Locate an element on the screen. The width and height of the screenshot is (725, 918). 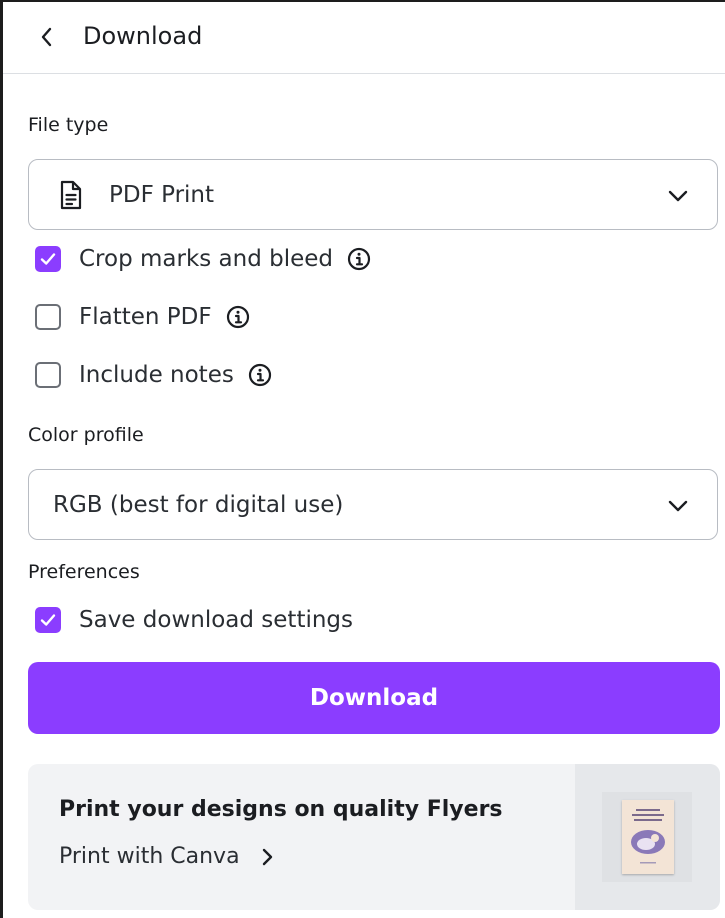
chevron-left-icon is located at coordinates (46, 37).